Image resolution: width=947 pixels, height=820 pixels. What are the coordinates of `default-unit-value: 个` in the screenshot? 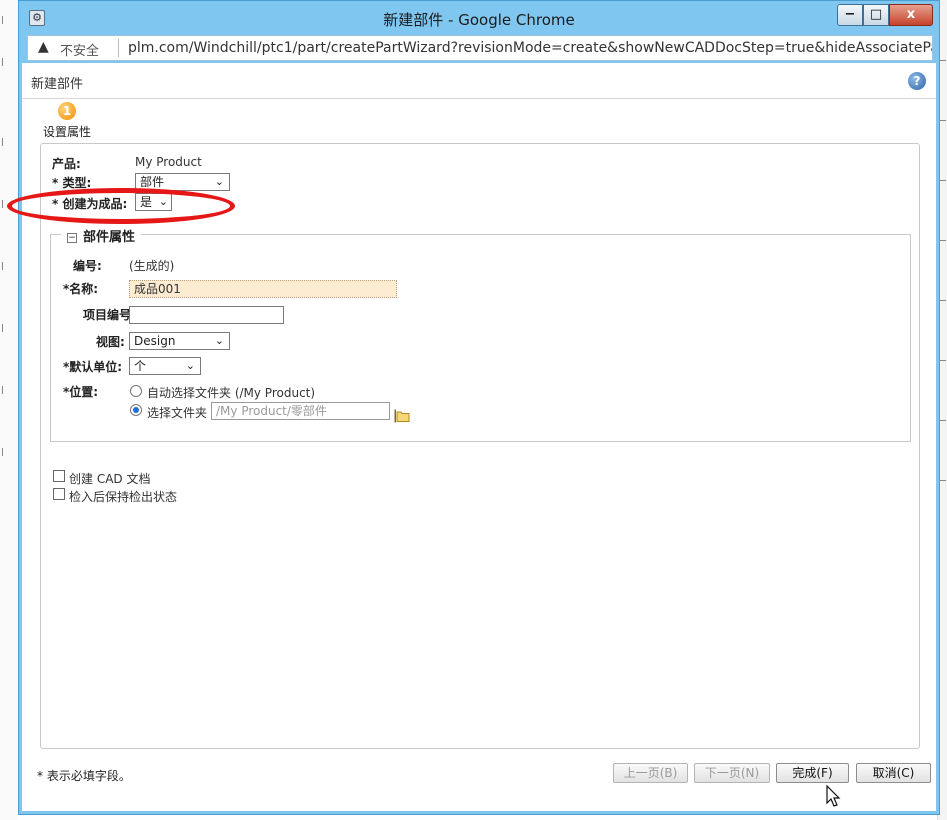 It's located at (140, 366).